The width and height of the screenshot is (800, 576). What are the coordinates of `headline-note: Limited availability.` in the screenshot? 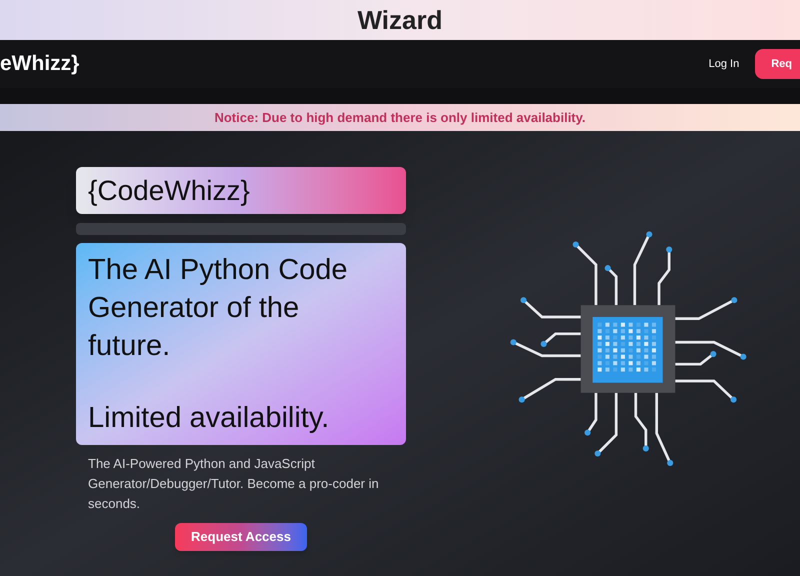 It's located at (209, 418).